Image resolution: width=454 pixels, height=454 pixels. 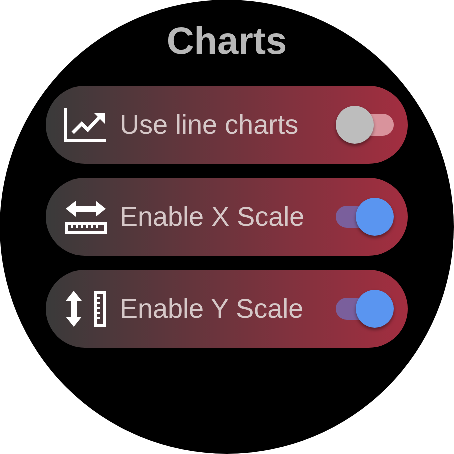 What do you see at coordinates (86, 217) in the screenshot?
I see `horizontal-ruler-icon` at bounding box center [86, 217].